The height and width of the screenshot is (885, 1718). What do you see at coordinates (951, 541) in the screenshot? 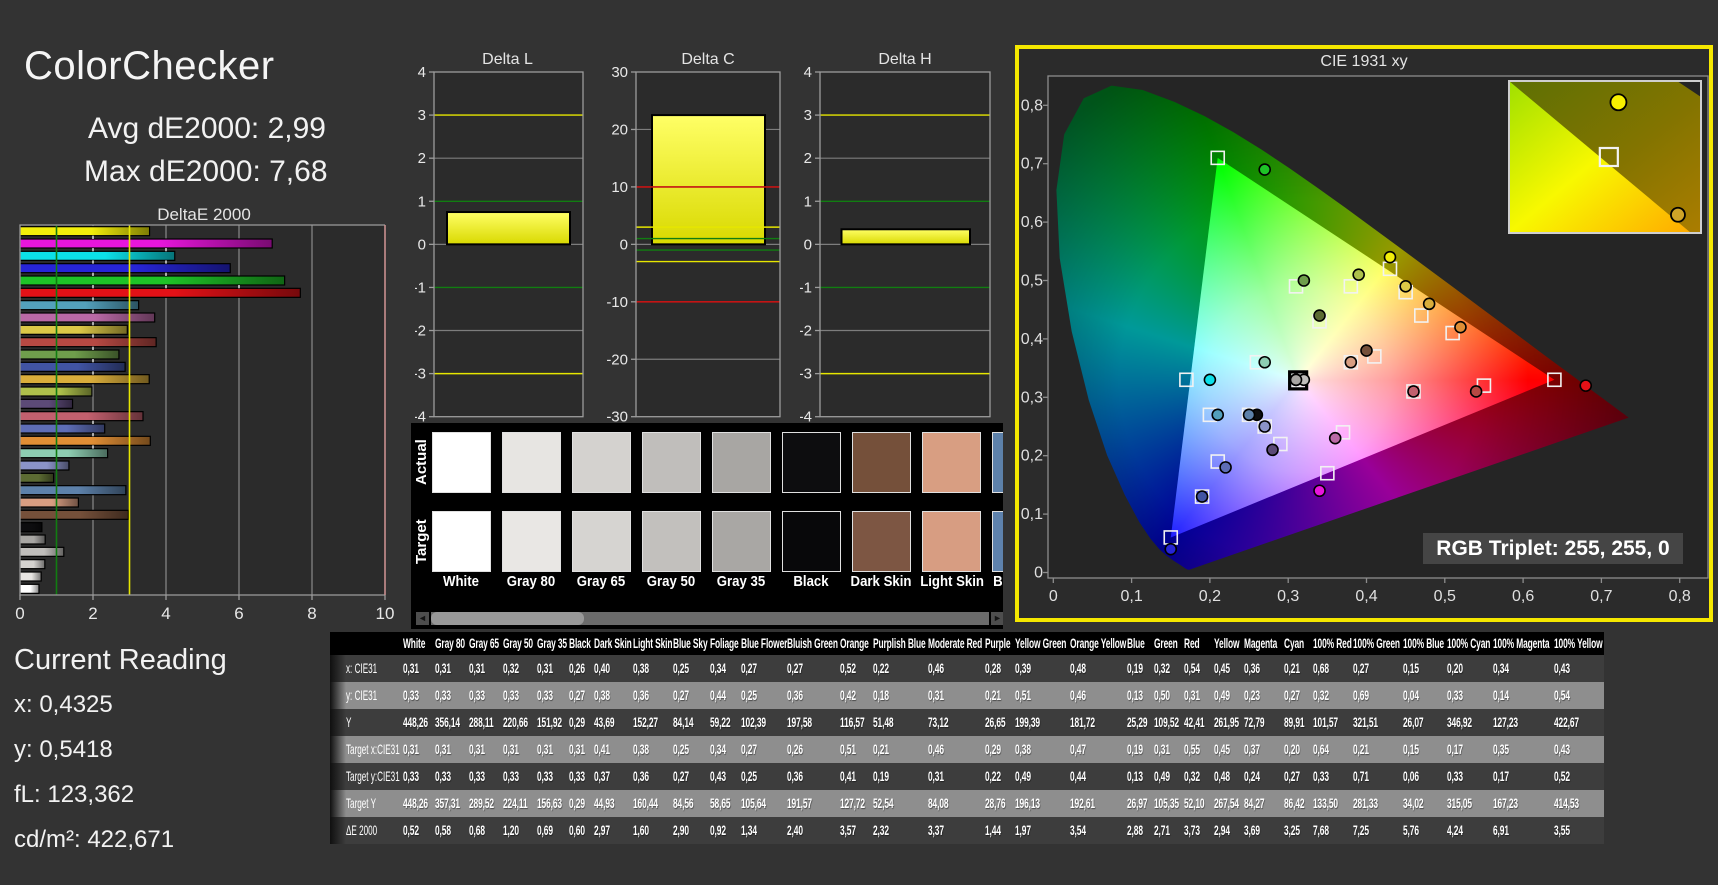
I see `target-swatch-light-skin` at bounding box center [951, 541].